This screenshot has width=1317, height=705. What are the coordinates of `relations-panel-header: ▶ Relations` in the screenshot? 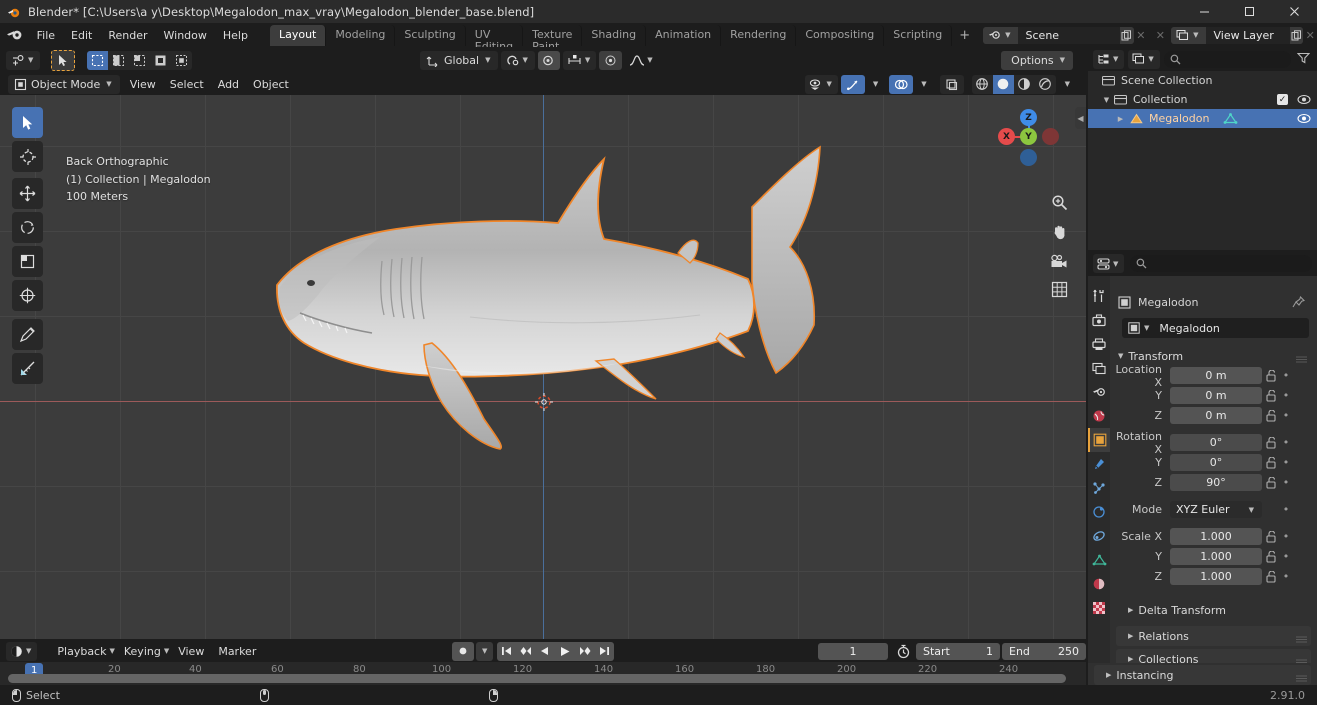 It's located at (1213, 636).